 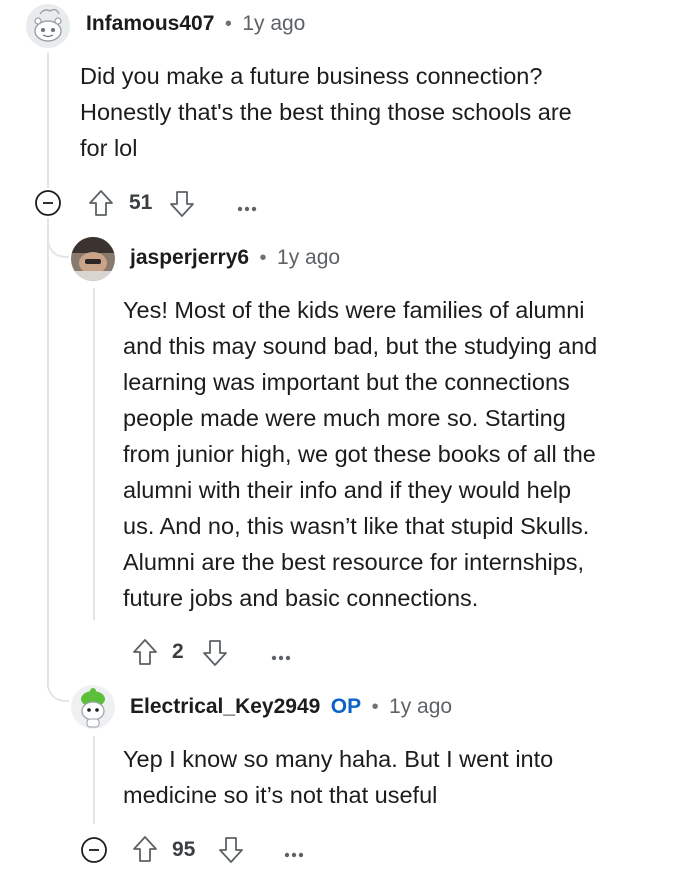 What do you see at coordinates (48, 120) in the screenshot?
I see `thread-line-main` at bounding box center [48, 120].